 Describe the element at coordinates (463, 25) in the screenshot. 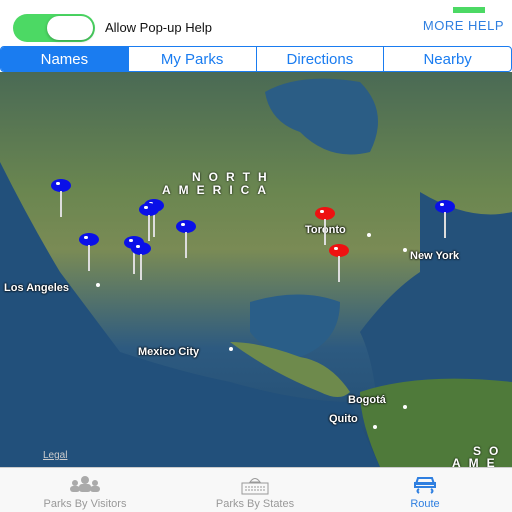

I see `more-help-button: MORE HELP` at that location.